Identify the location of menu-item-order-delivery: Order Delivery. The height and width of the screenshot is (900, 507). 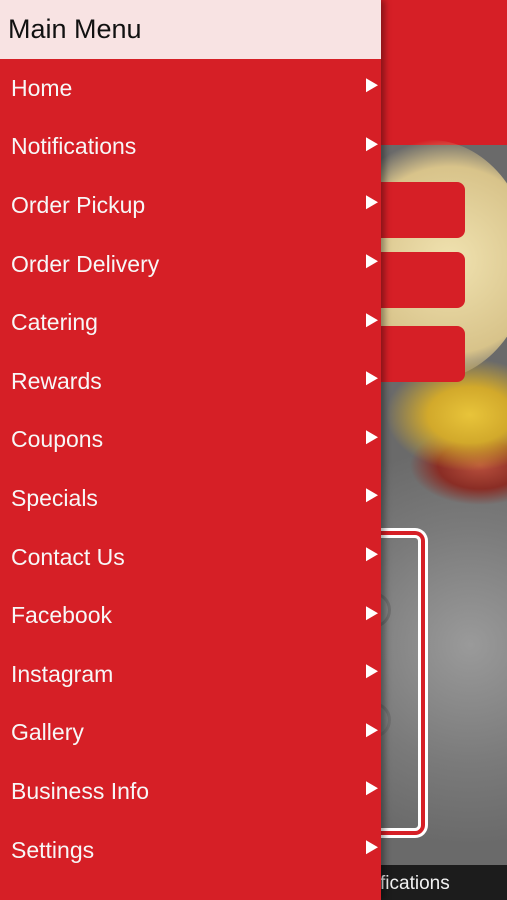
(190, 264).